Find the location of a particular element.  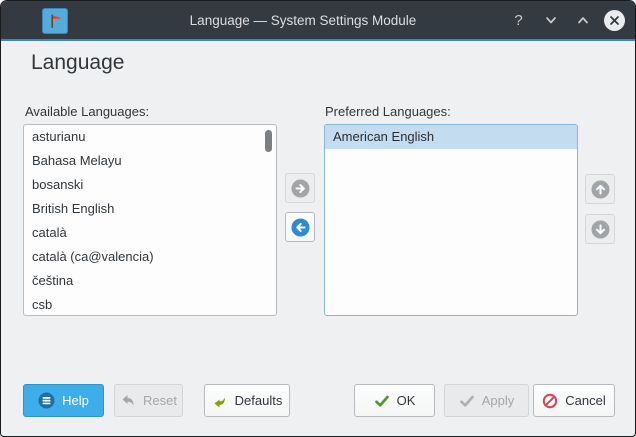

cancel-button: Cancel is located at coordinates (574, 400).